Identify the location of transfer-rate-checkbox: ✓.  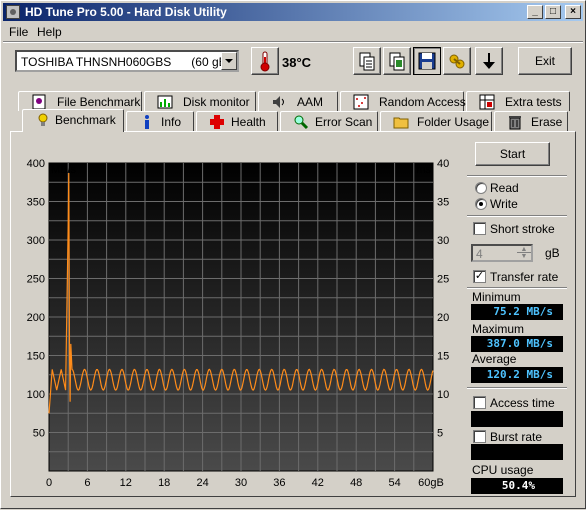
(479, 276).